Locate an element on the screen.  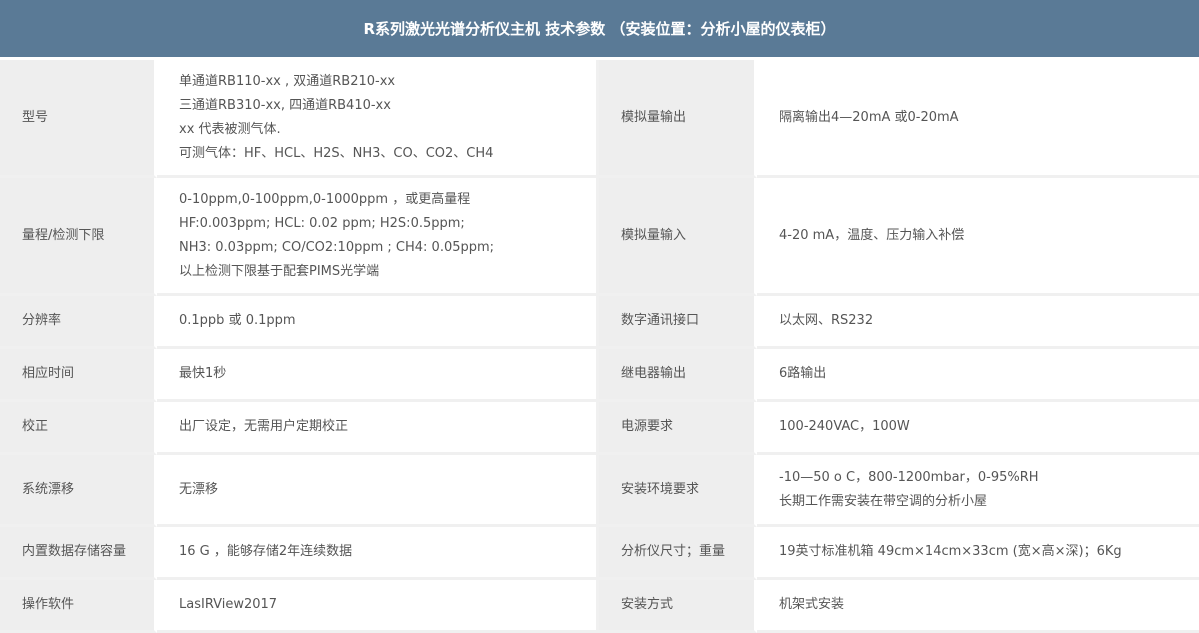
param-value: 16 G ，能够存储2年连续数据 is located at coordinates (378, 553).